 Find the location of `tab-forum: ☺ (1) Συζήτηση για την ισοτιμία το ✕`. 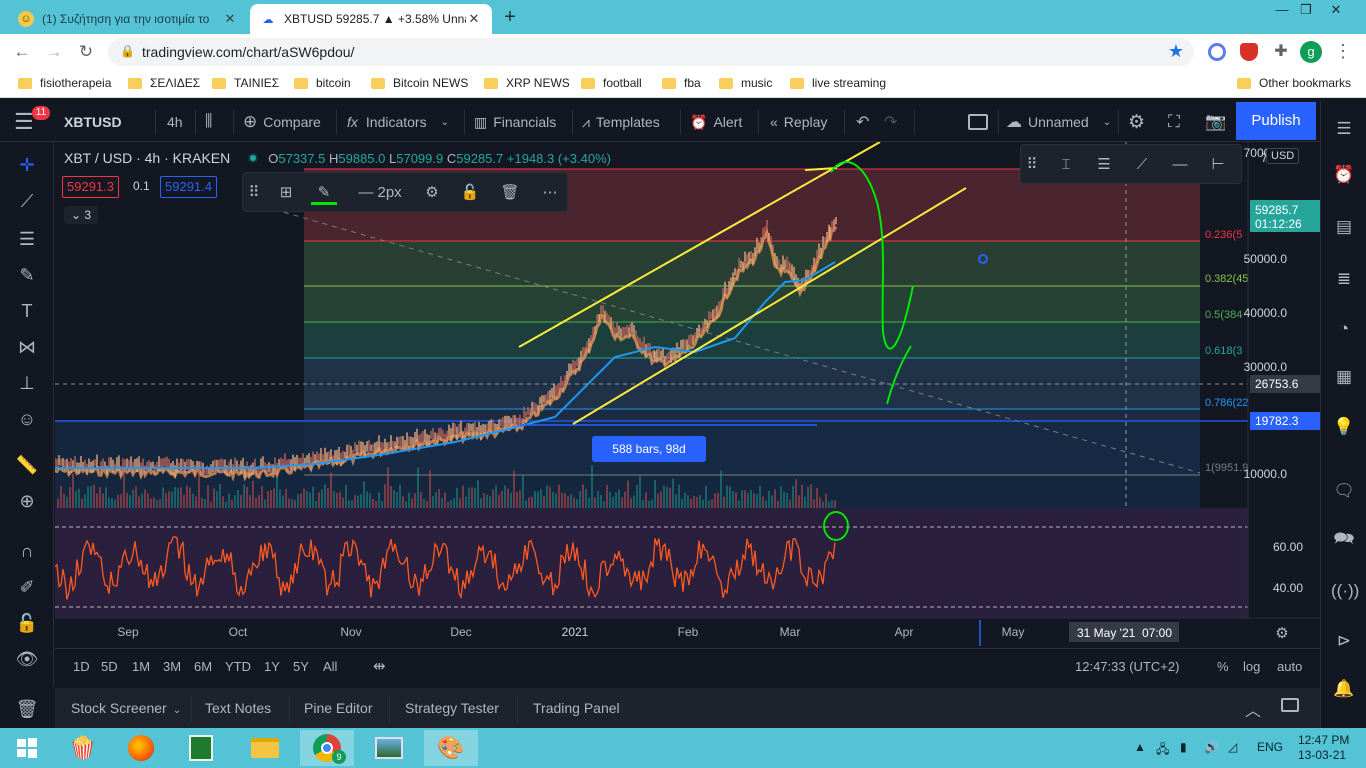

tab-forum: ☺ (1) Συζήτηση για την ισοτιμία το ✕ is located at coordinates (128, 19).